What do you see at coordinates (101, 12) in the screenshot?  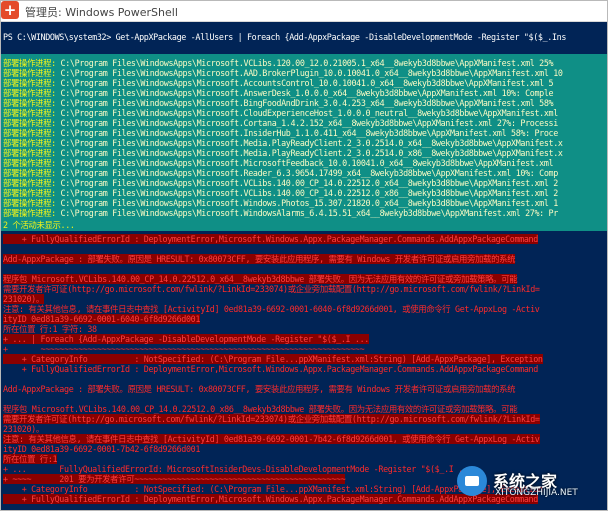 I see `window-title: 管理员: Windows PowerShell` at bounding box center [101, 12].